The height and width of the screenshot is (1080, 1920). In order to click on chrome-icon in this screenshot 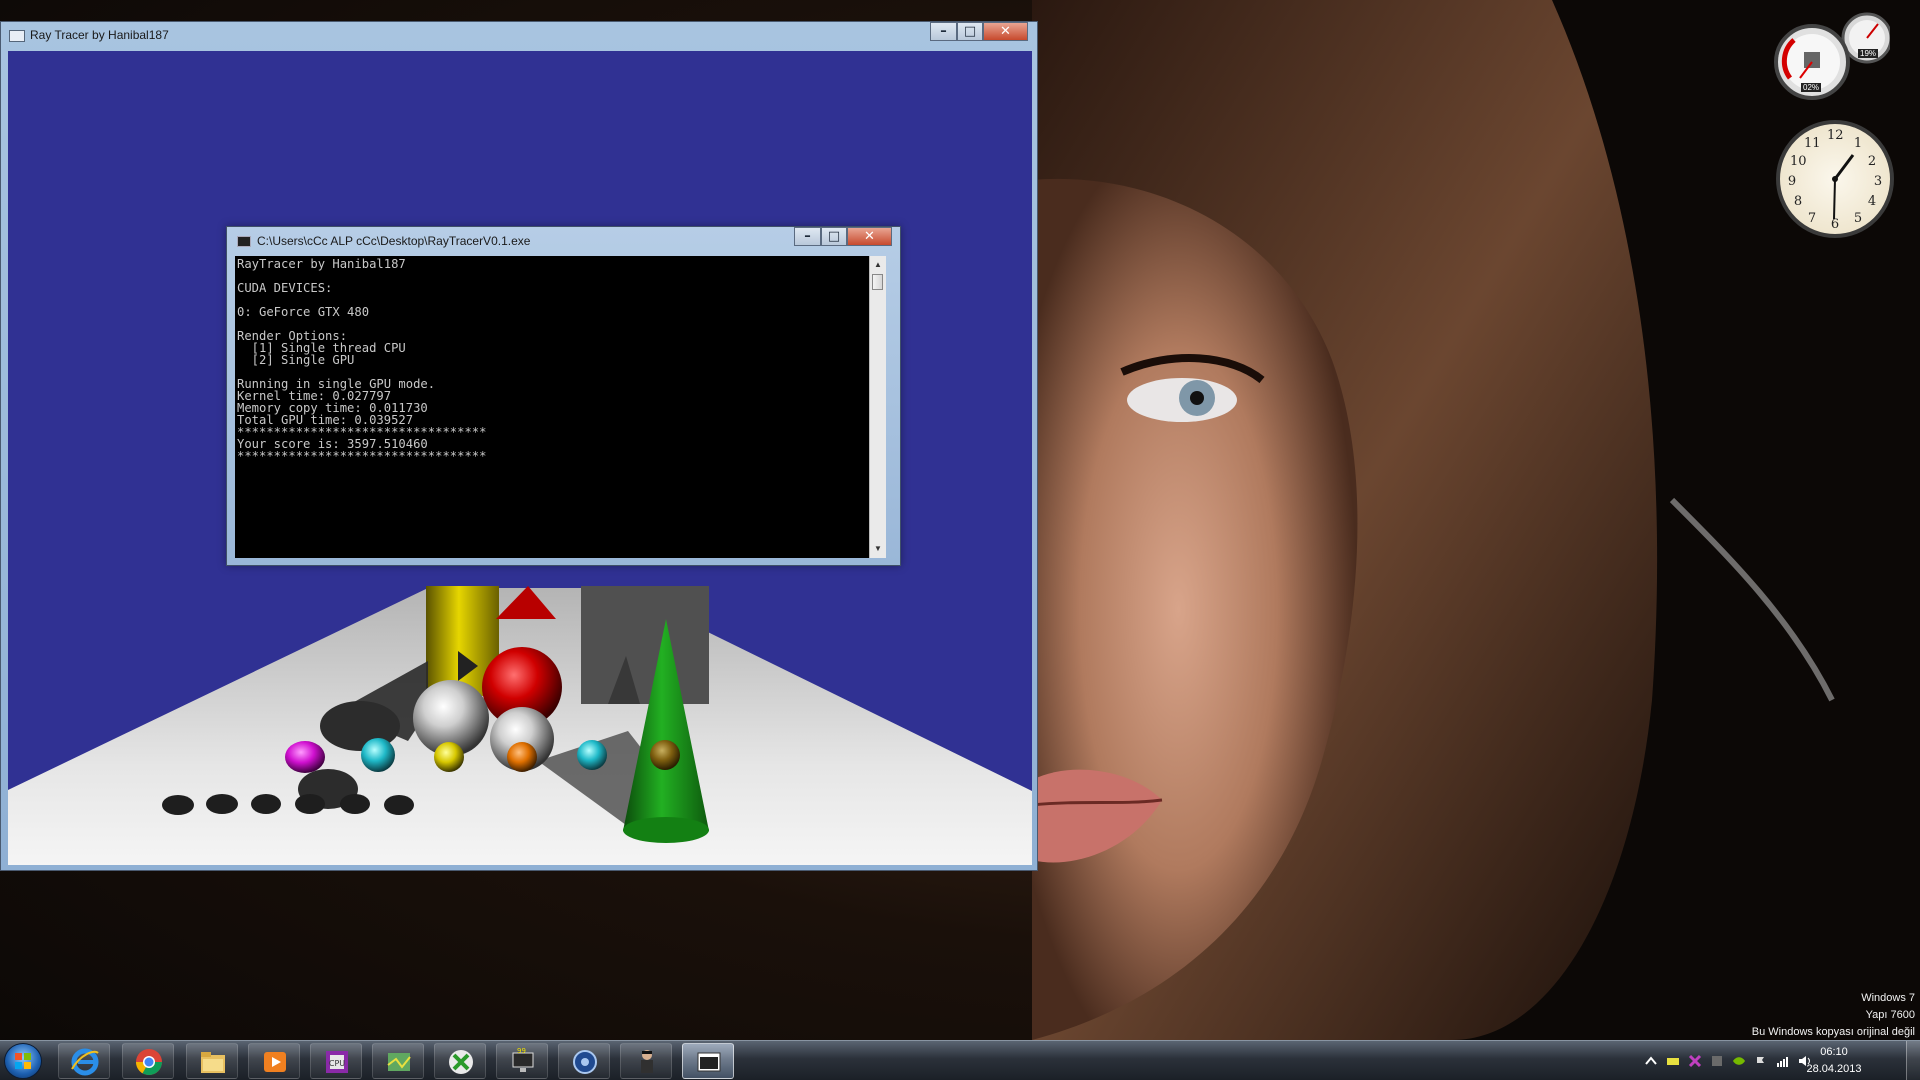, I will do `click(149, 1062)`.